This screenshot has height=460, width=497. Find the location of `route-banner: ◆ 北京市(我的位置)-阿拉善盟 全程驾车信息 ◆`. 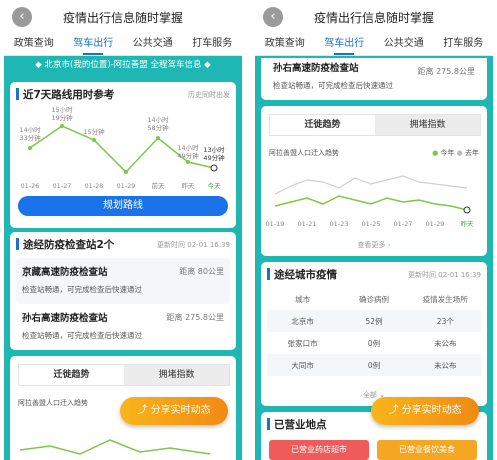

route-banner: ◆ 北京市(我的位置)-阿拉善盟 全程驾车信息 ◆ is located at coordinates (123, 65).